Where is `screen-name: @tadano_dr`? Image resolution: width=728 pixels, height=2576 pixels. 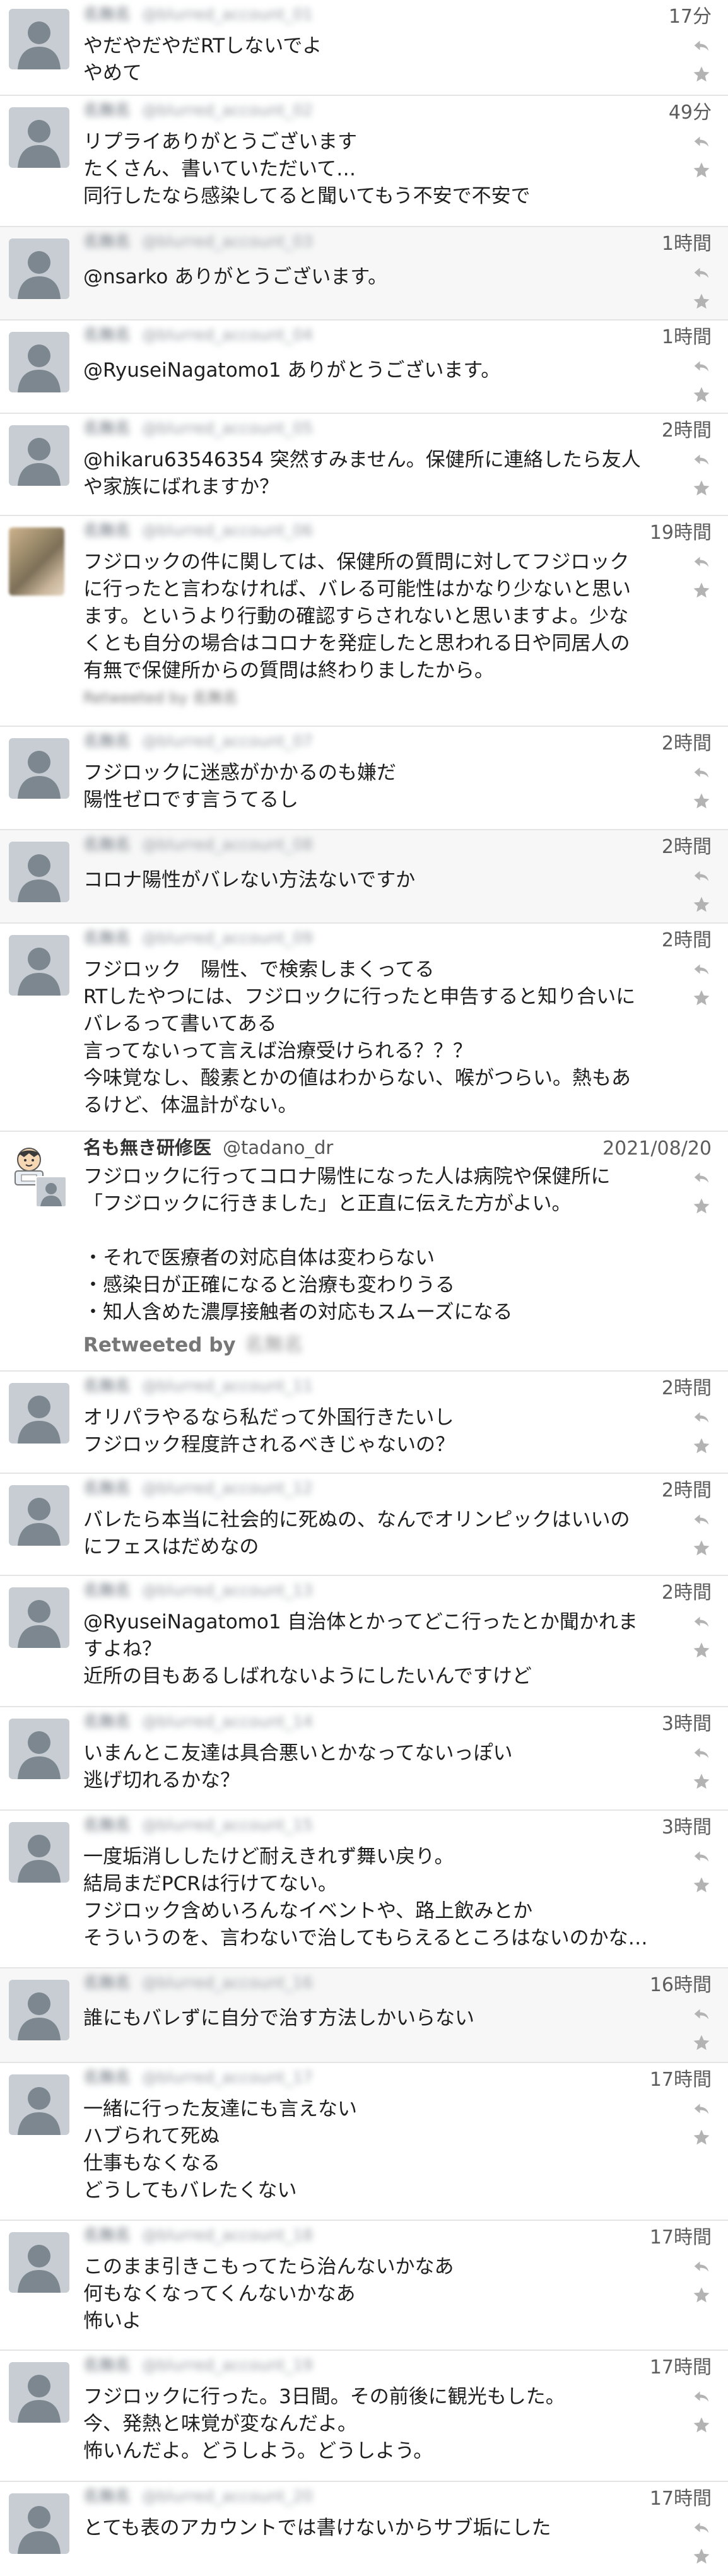 screen-name: @tadano_dr is located at coordinates (278, 1147).